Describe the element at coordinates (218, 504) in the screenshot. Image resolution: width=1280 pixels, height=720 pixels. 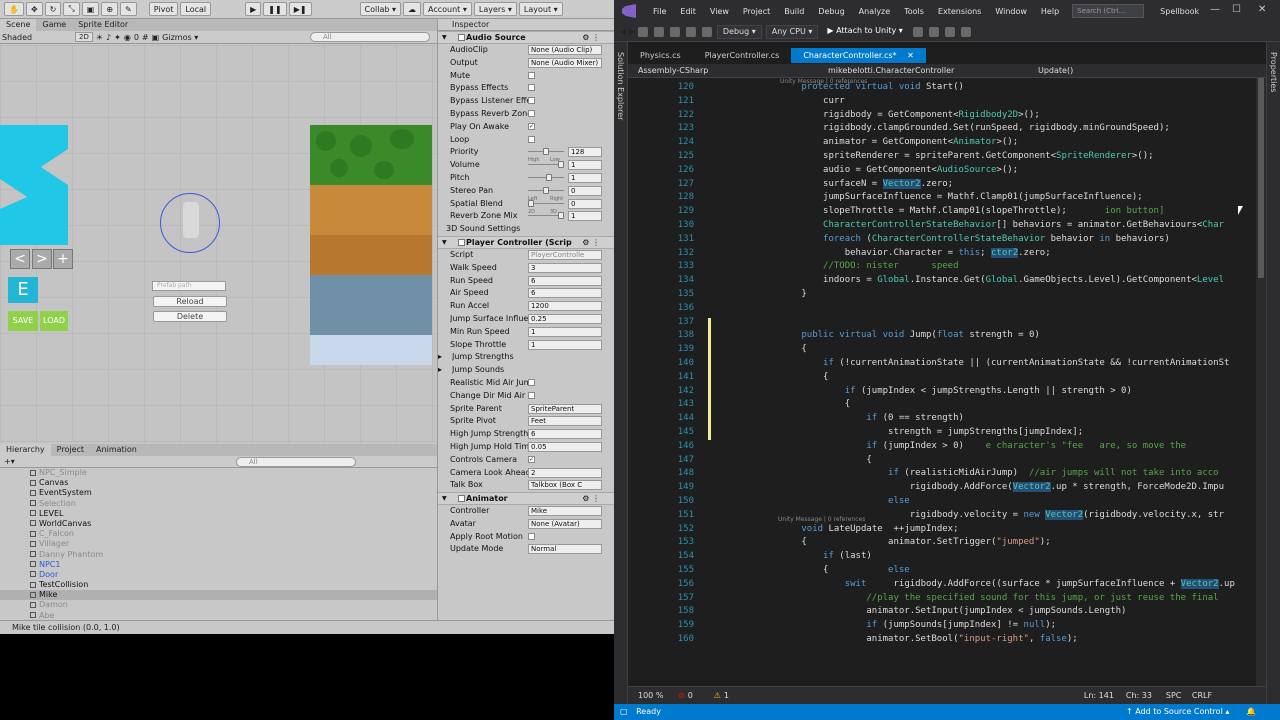
I see `hierarchy-item: Selection` at that location.